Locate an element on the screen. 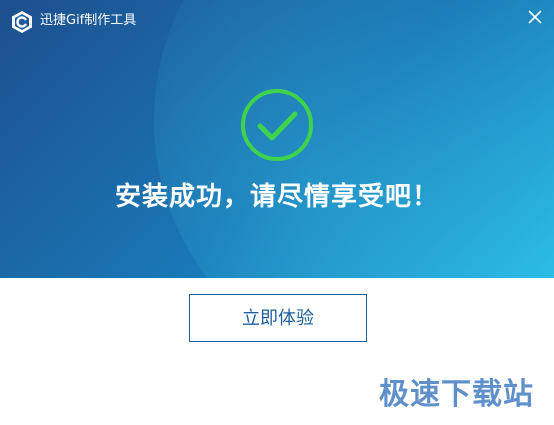 The height and width of the screenshot is (425, 554). start-now-button: 立即体验 is located at coordinates (278, 318).